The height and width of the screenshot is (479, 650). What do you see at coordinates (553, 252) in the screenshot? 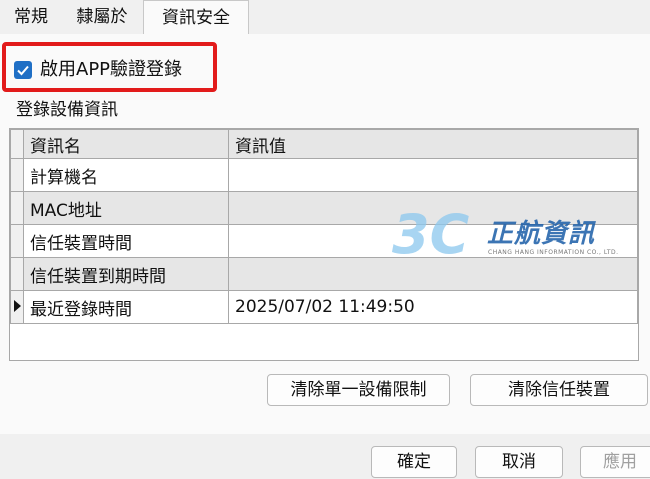
I see `watermark-company-en: CHANG HANG INFORMATION CO., LTD.` at bounding box center [553, 252].